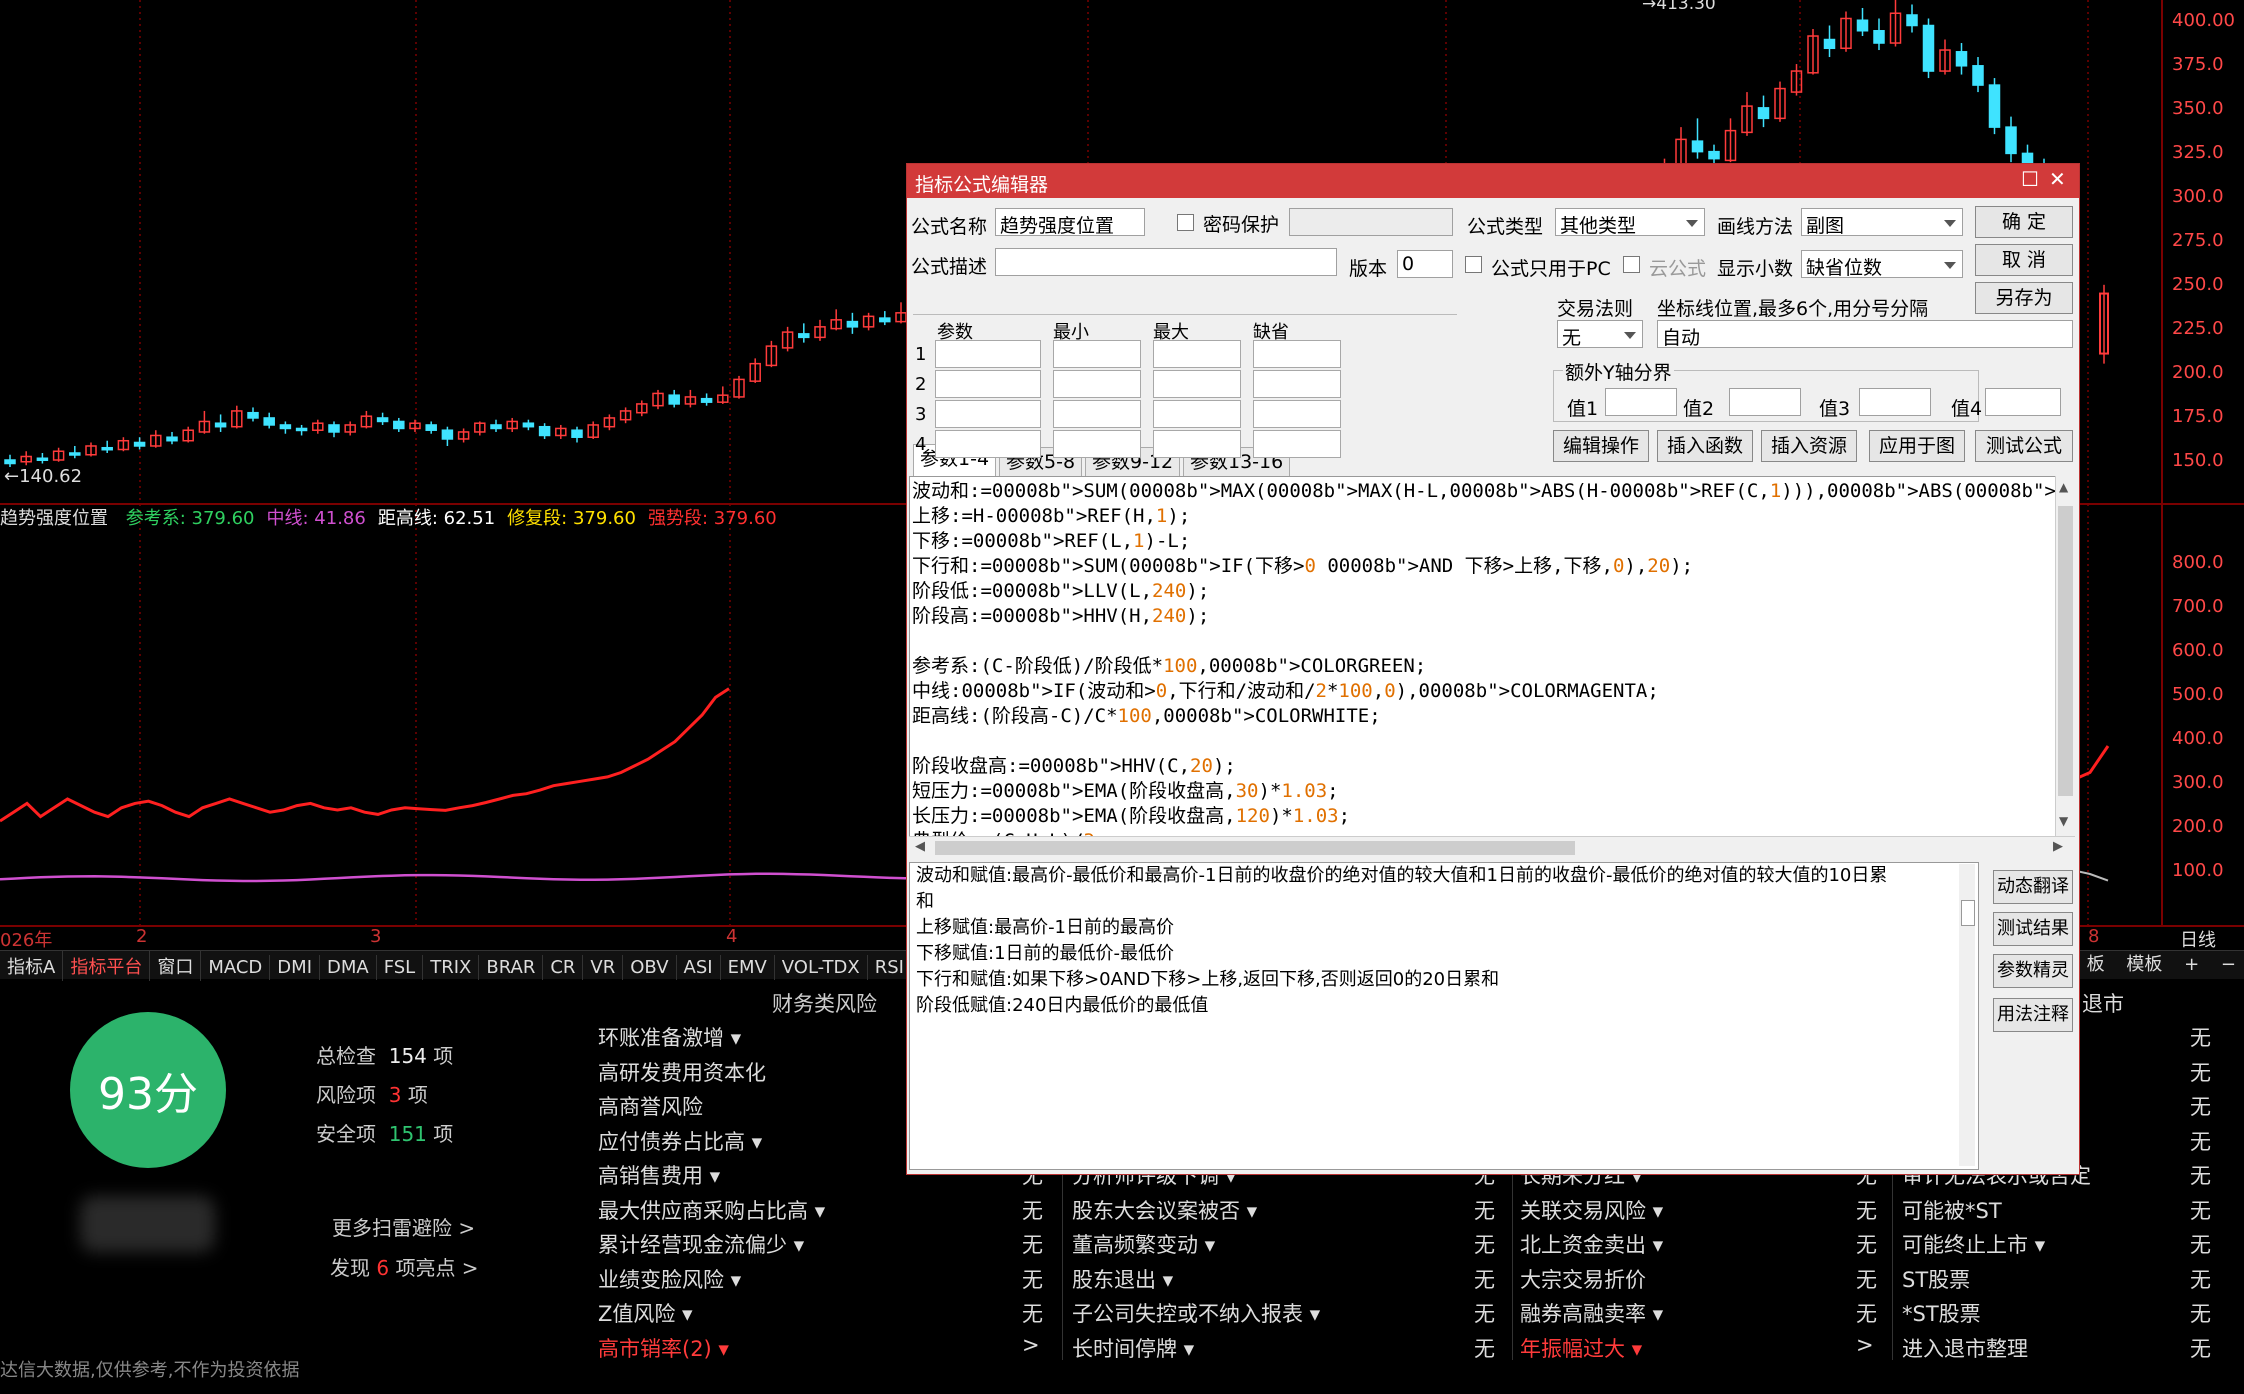 This screenshot has width=2244, height=1394. What do you see at coordinates (1133, 1348) in the screenshot?
I see `risk-item: 长时间停牌 ▾` at bounding box center [1133, 1348].